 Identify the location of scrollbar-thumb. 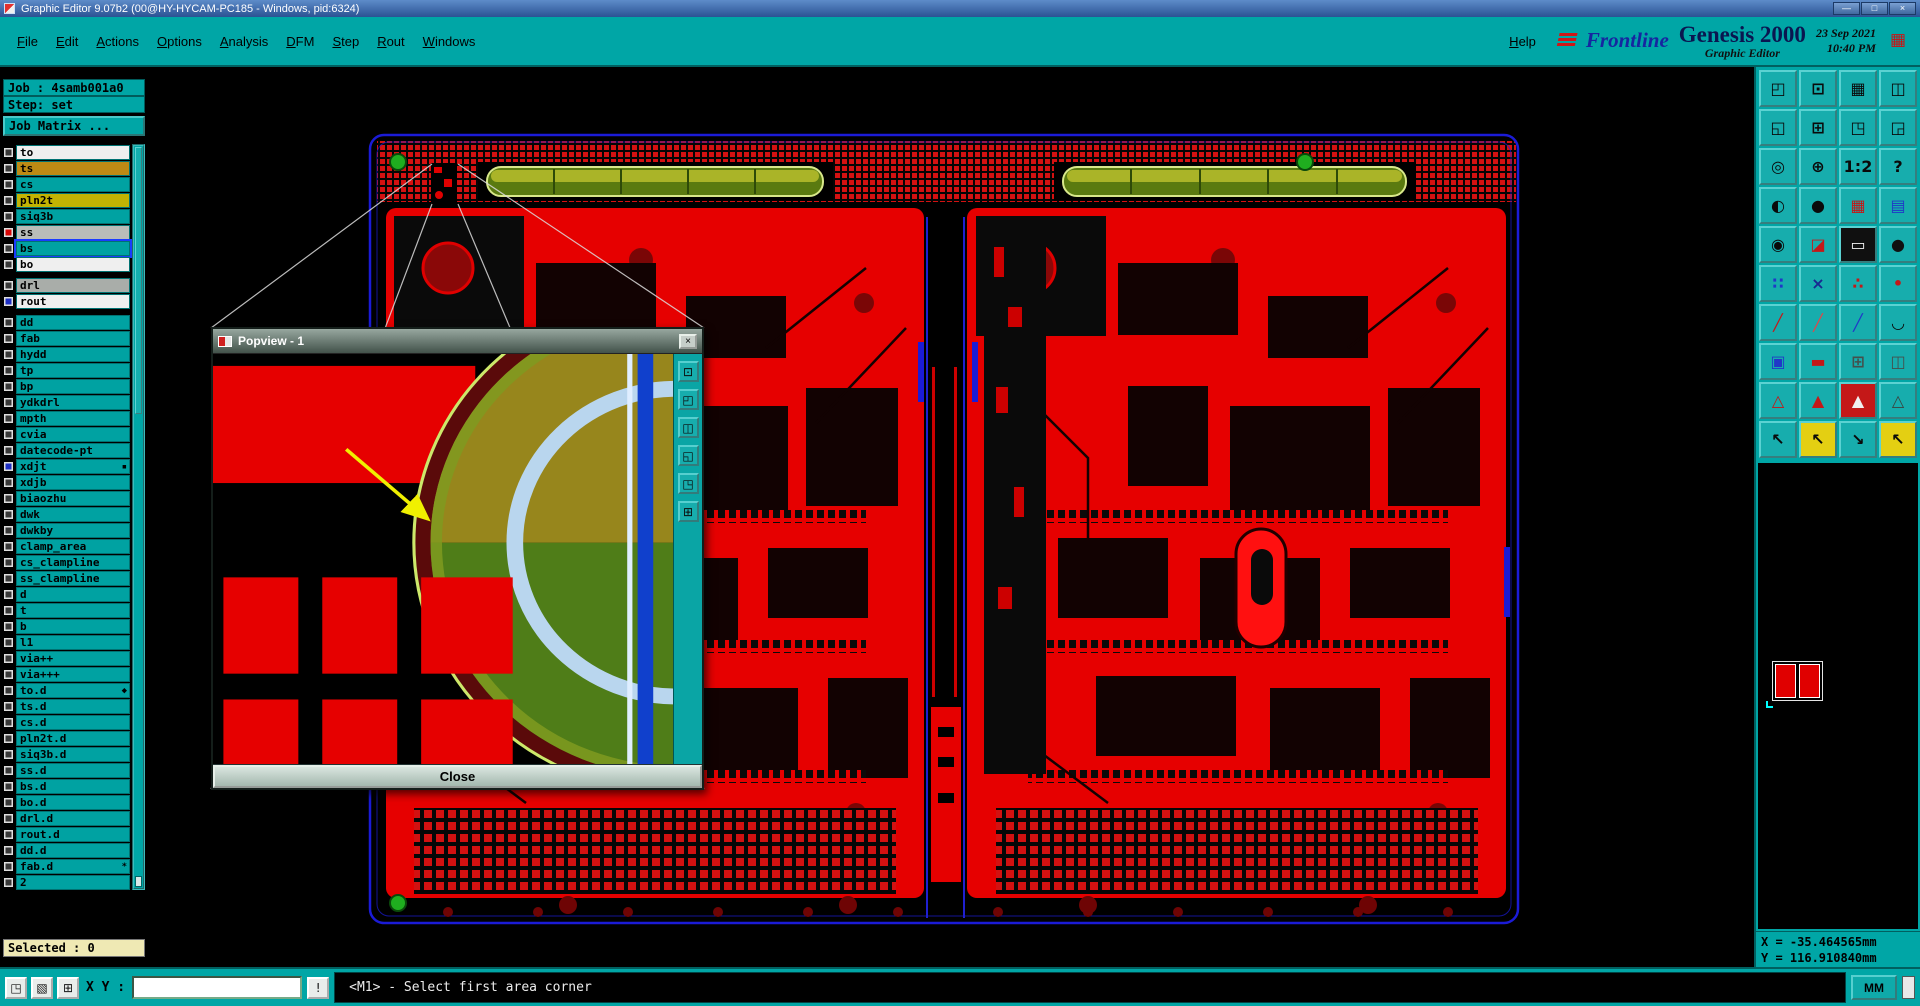
(138, 281).